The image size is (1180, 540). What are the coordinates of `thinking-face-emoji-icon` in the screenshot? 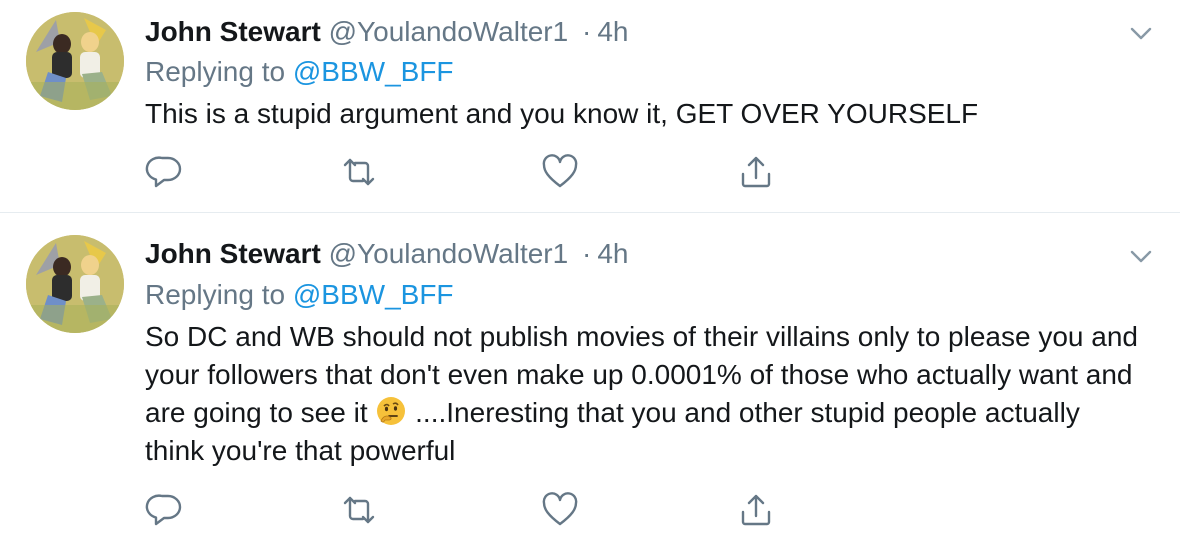 It's located at (391, 411).